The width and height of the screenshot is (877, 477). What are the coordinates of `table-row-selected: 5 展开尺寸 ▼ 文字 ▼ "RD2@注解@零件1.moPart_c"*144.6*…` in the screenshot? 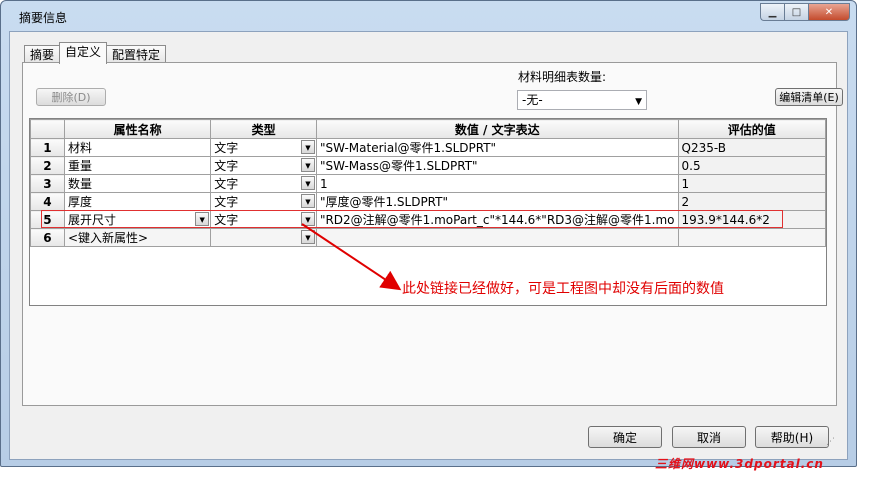 It's located at (428, 219).